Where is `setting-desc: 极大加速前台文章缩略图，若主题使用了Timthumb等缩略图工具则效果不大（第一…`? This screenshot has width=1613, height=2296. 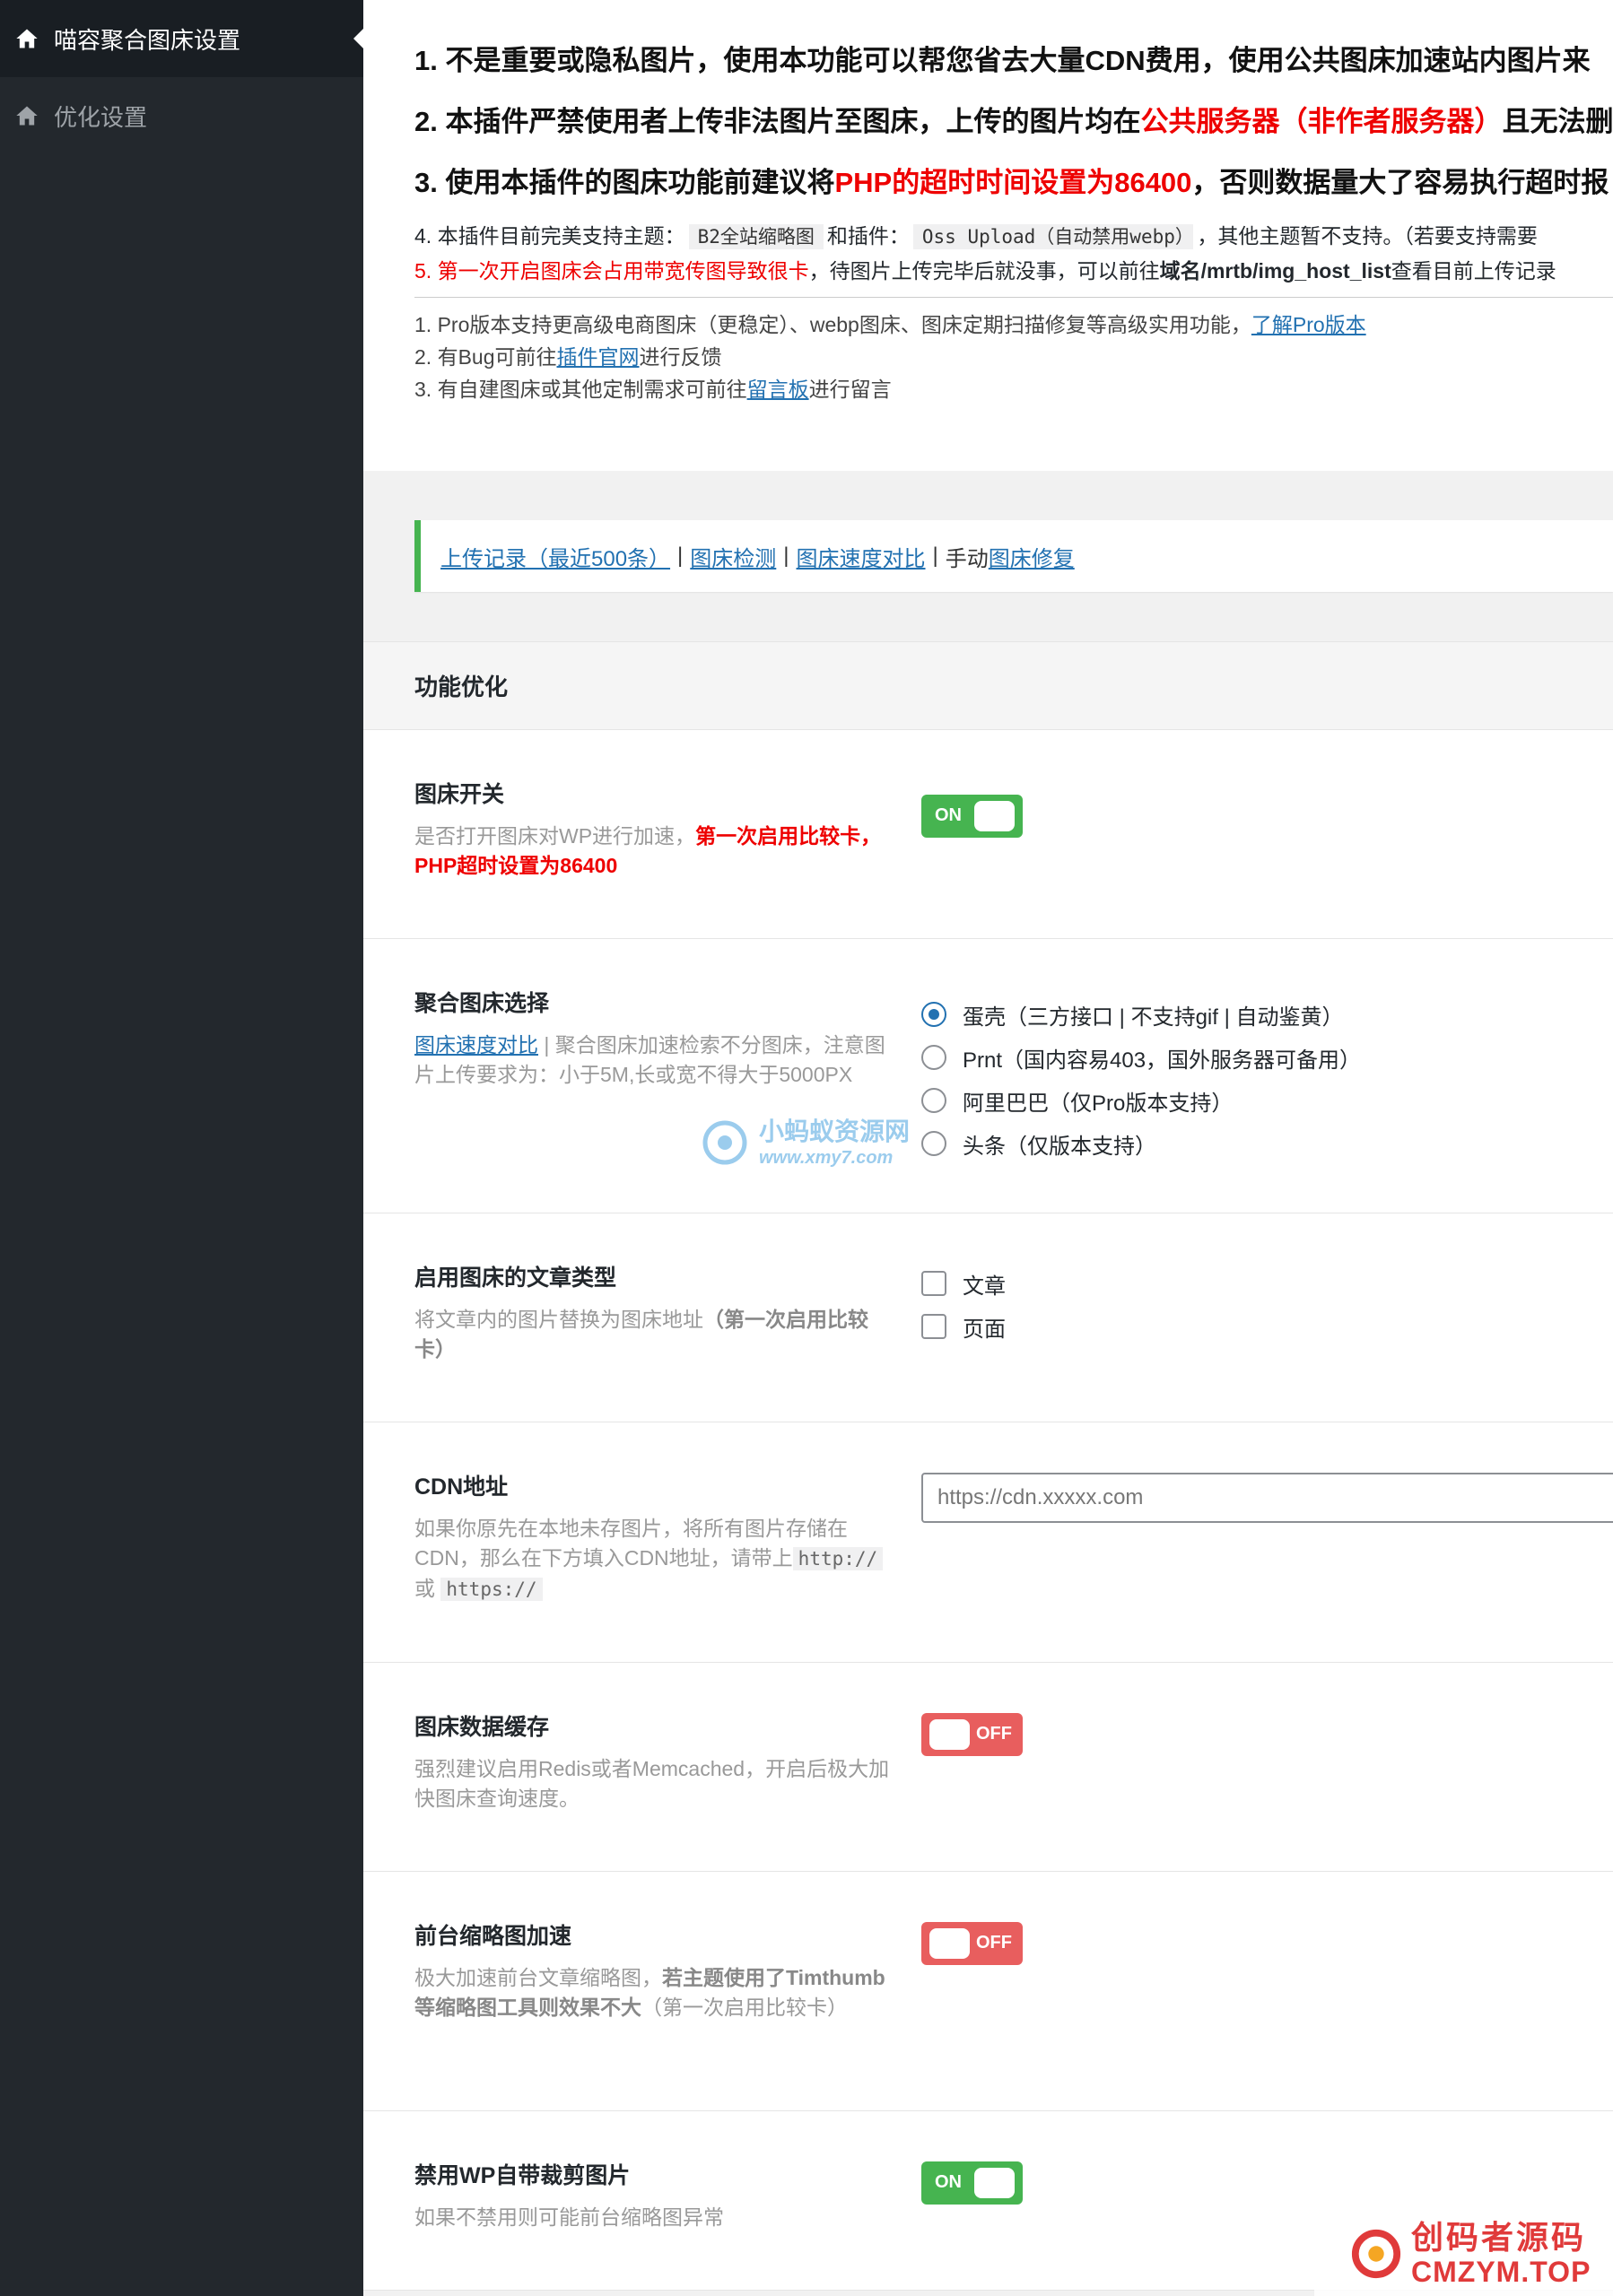
setting-desc: 极大加速前台文章缩略图，若主题使用了Timthumb等缩略图工具则效果不大（第一… is located at coordinates (649, 1992).